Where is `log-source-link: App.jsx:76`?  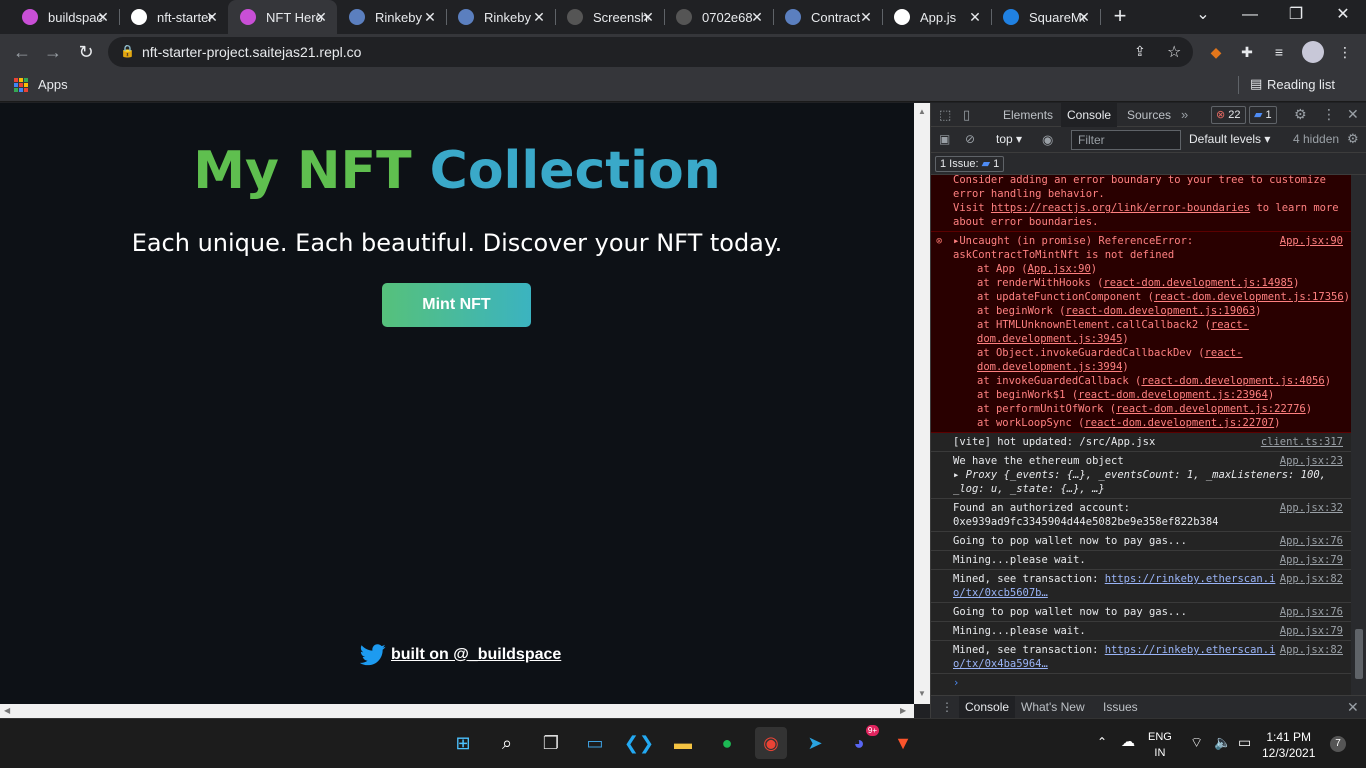 log-source-link: App.jsx:76 is located at coordinates (1311, 541).